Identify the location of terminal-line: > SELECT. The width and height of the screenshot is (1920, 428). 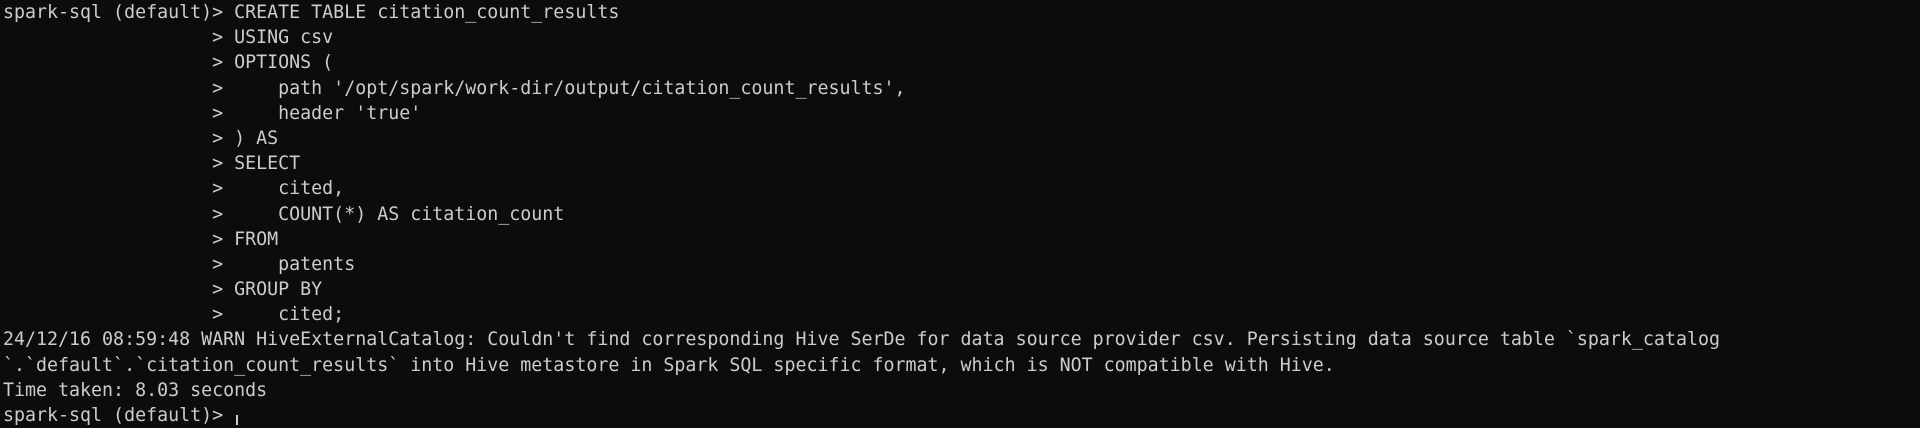
(152, 164).